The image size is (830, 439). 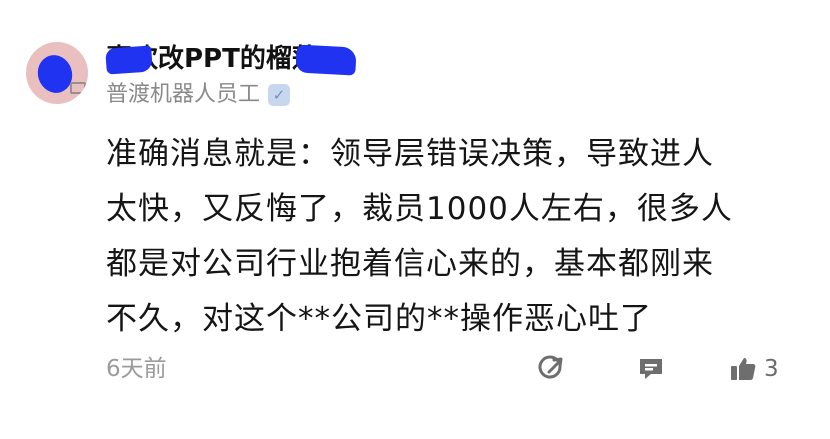 I want to click on content-line: 准确消息就是：领导层错误决策，导致进人, so click(x=410, y=154).